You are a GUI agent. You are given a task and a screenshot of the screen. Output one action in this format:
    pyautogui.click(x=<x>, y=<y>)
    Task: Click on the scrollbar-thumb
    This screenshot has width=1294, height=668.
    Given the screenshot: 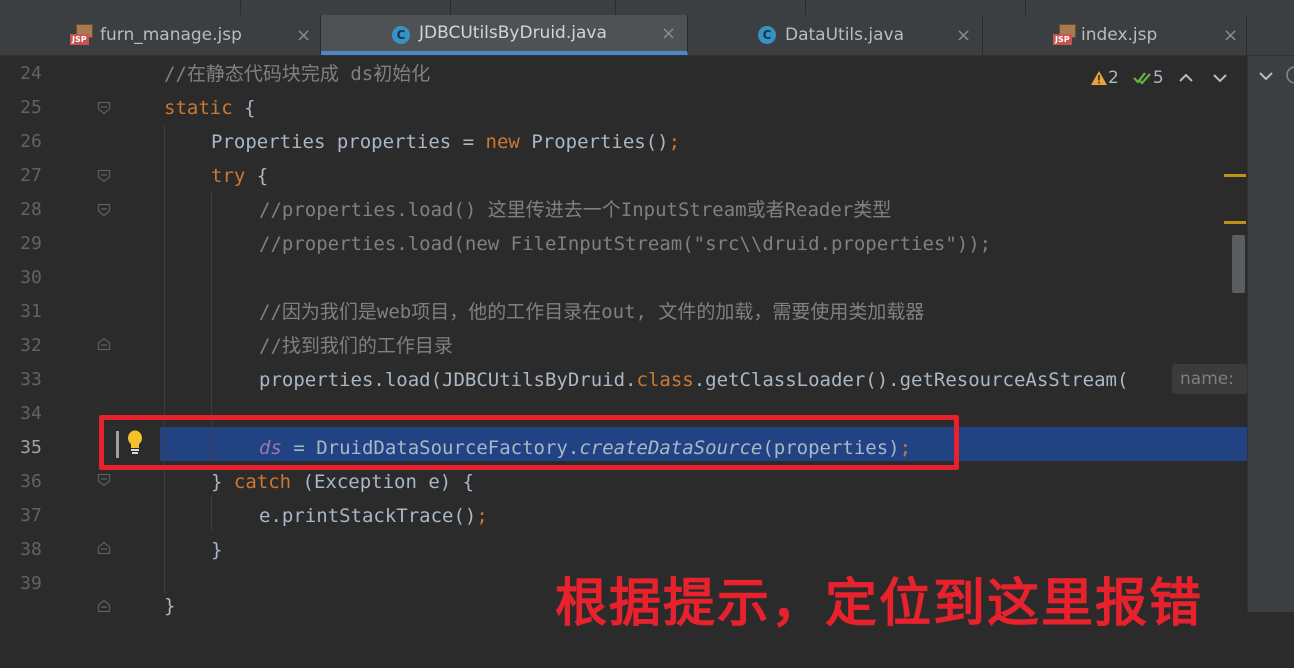 What is the action you would take?
    pyautogui.click(x=1238, y=264)
    